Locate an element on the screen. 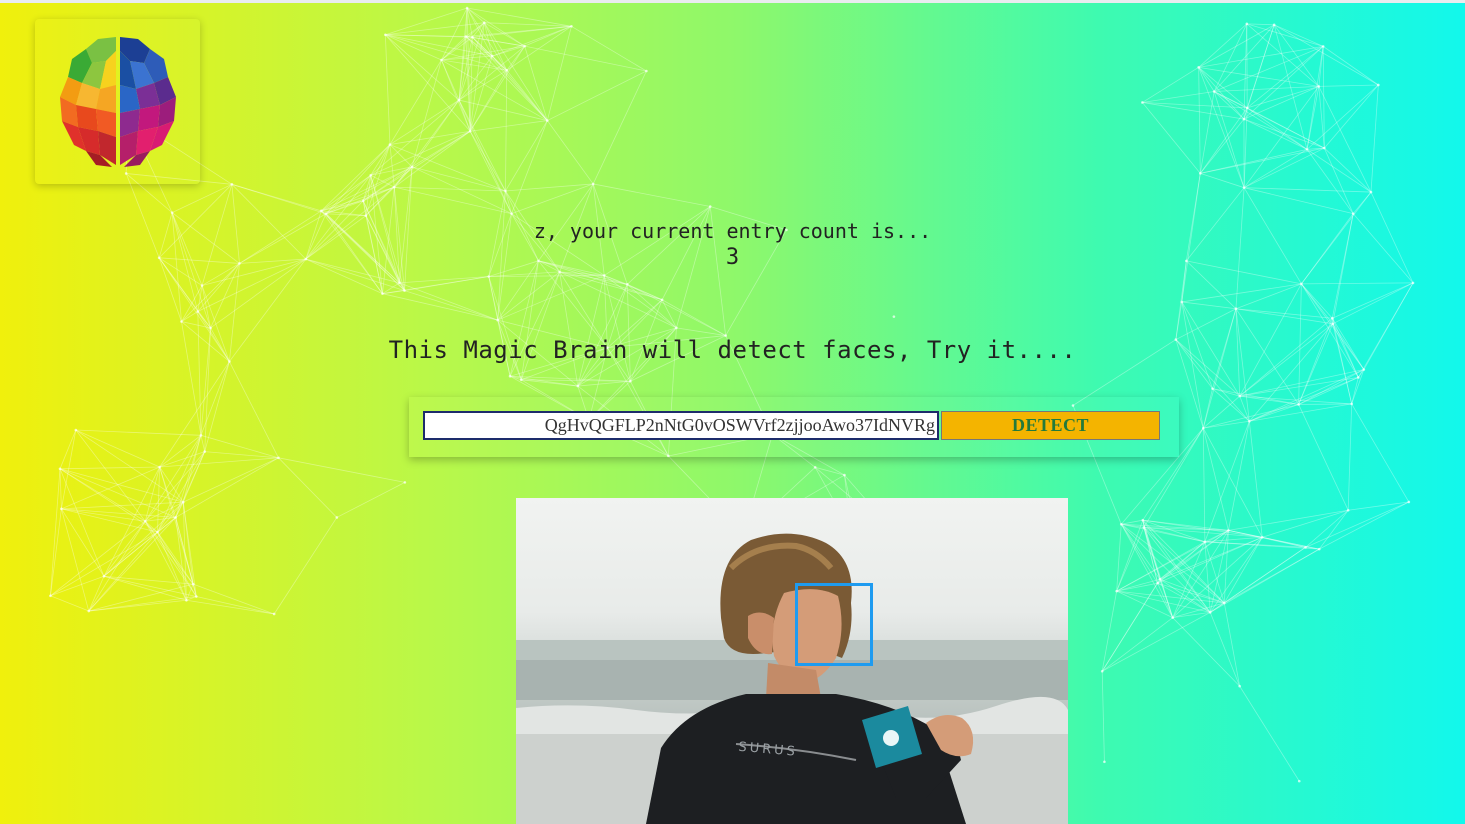  result-image: SURUS is located at coordinates (792, 661).